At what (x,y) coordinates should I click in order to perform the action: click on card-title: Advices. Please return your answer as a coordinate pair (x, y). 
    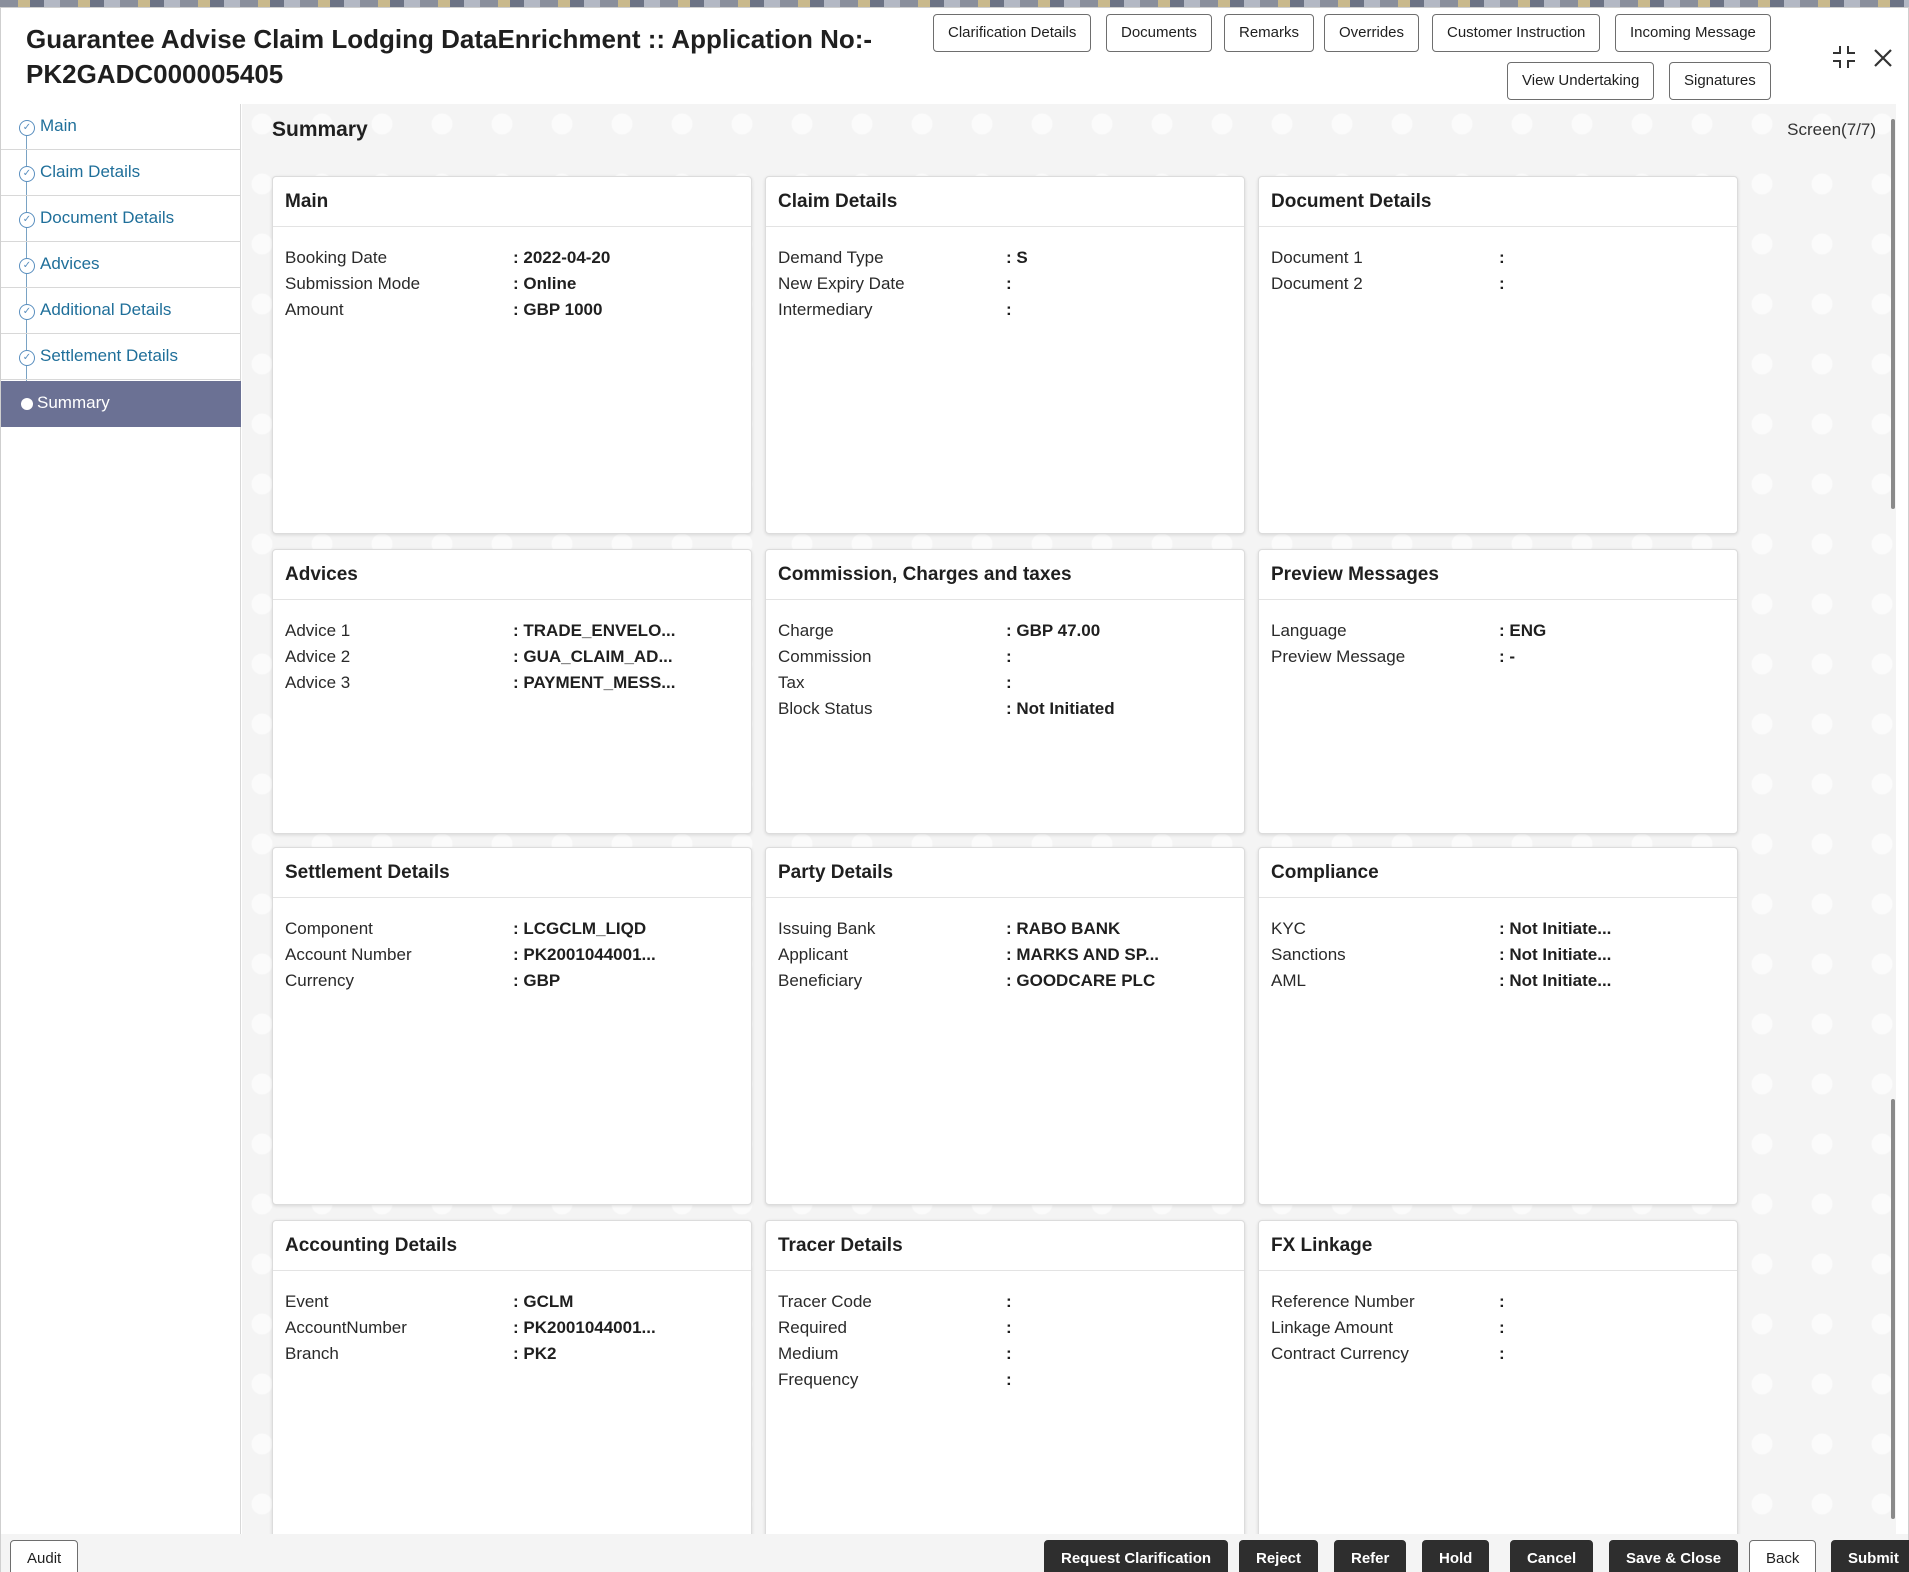
    Looking at the image, I should click on (512, 575).